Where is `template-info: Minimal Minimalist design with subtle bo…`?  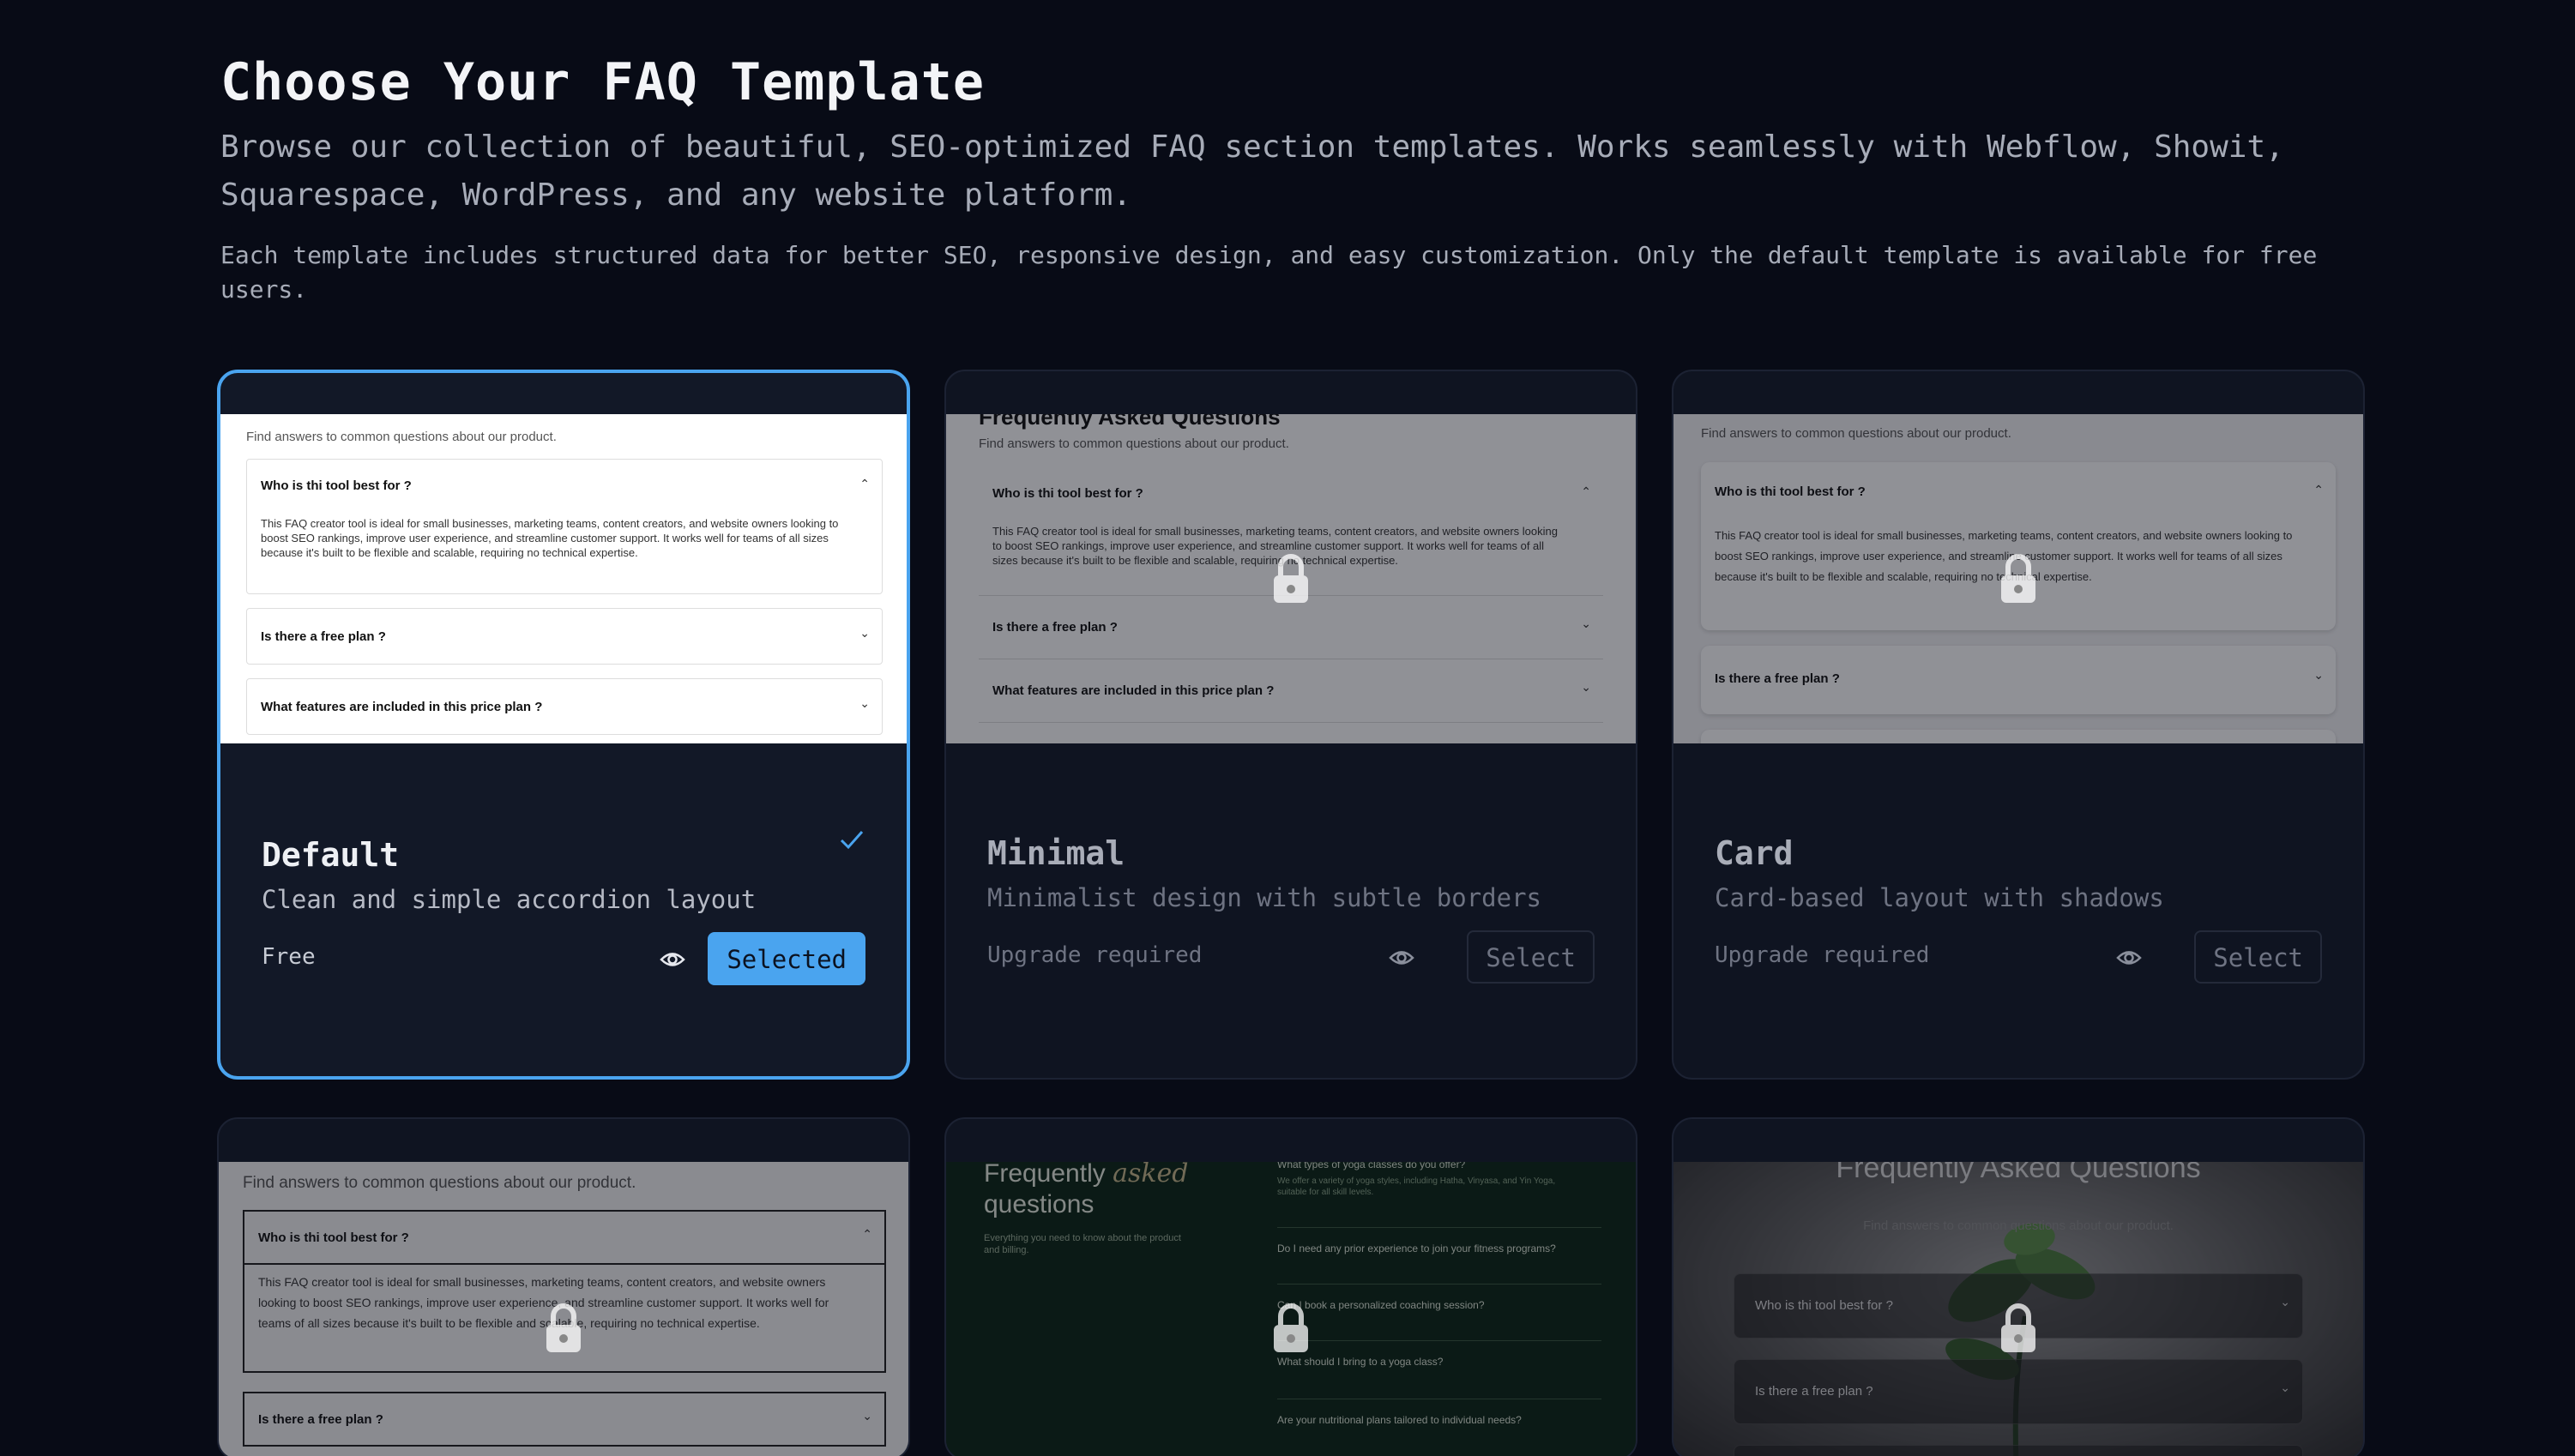
template-info: Minimal Minimalist design with subtle bo… is located at coordinates (1291, 874).